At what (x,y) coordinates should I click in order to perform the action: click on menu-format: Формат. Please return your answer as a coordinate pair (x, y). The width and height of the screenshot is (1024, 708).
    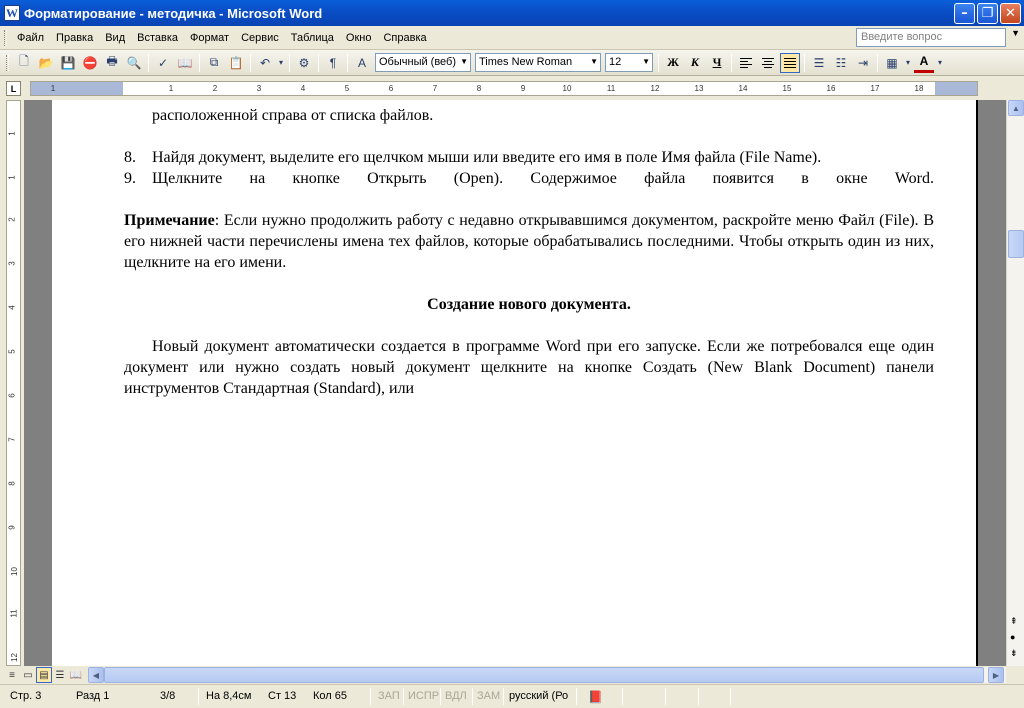
    Looking at the image, I should click on (209, 38).